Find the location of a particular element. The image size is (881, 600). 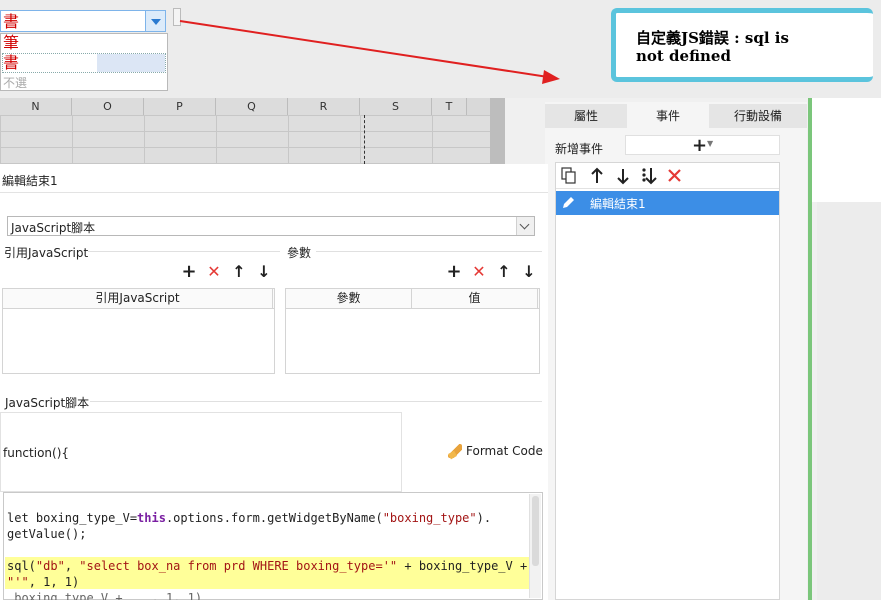

sheet-scrollbar is located at coordinates (497, 131).